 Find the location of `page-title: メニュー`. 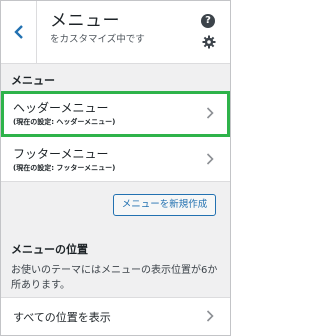

page-title: メニュー is located at coordinates (85, 21).